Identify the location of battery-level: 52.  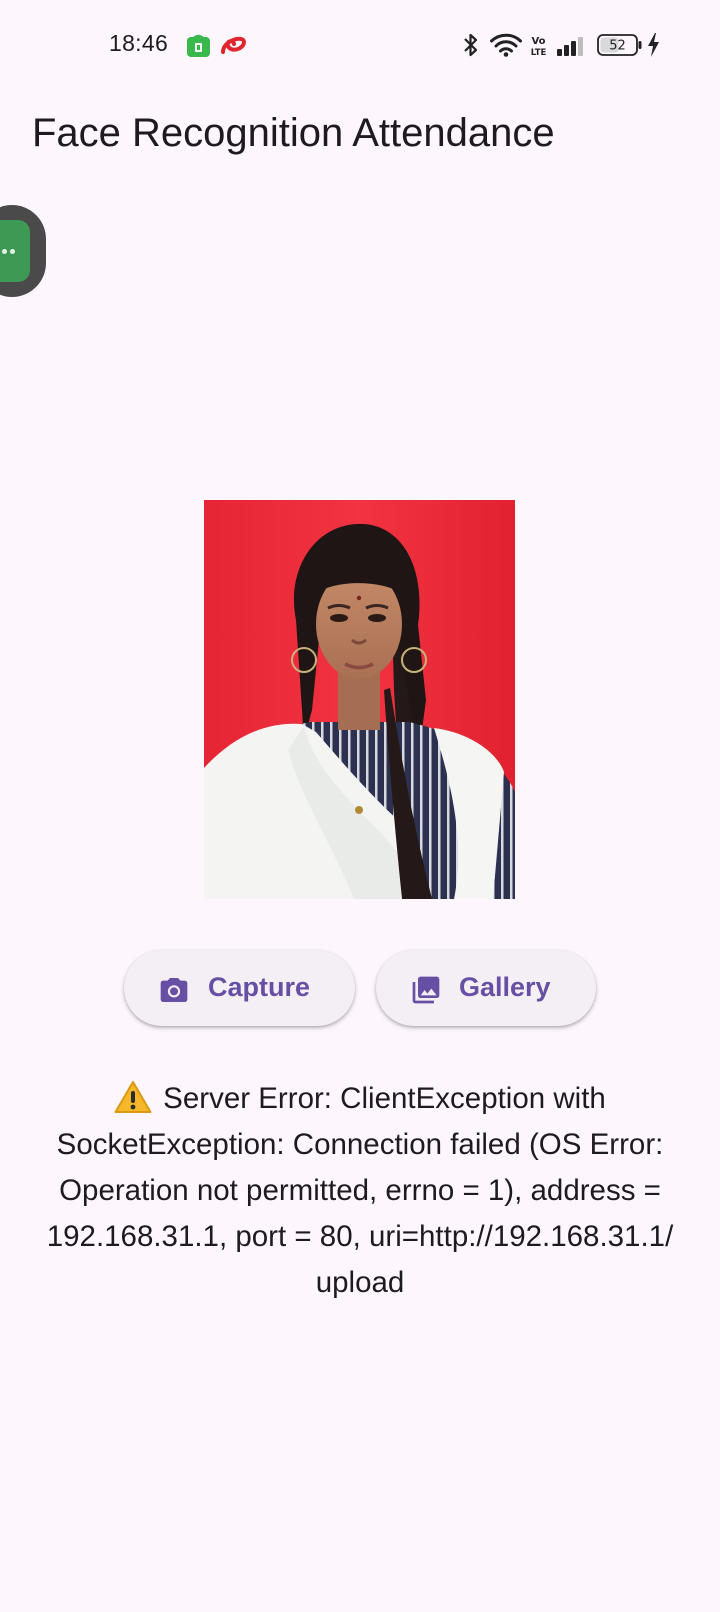
(617, 46).